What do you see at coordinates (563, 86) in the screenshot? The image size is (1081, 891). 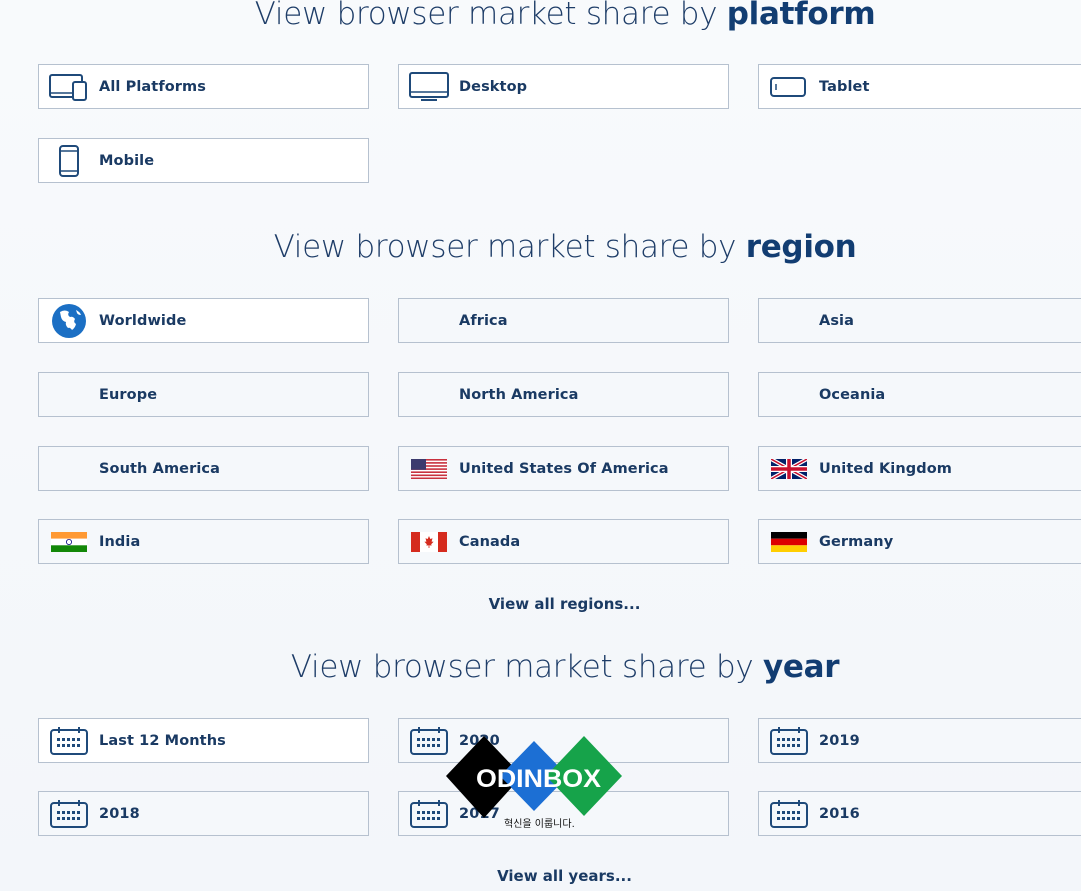 I see `tile-desktop: Desktop` at bounding box center [563, 86].